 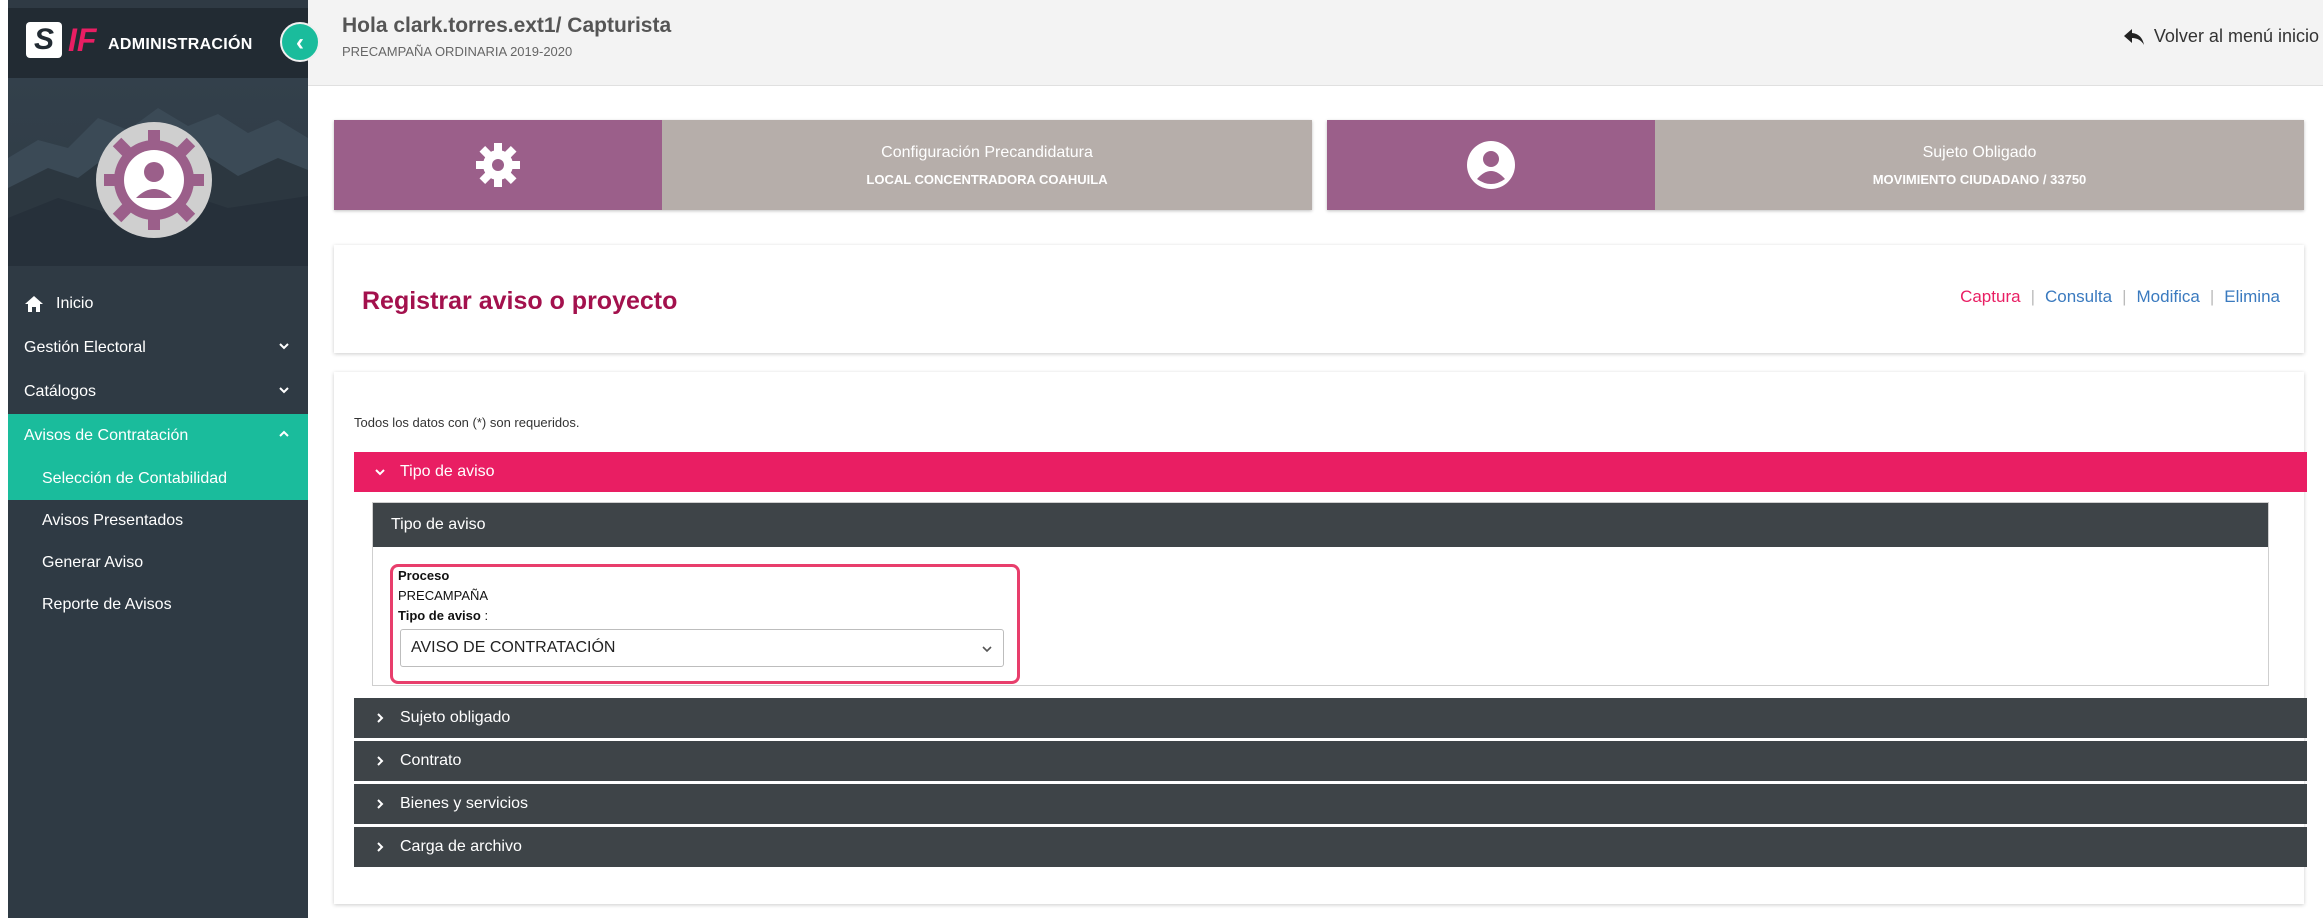 I want to click on chevron-up-icon, so click(x=284, y=433).